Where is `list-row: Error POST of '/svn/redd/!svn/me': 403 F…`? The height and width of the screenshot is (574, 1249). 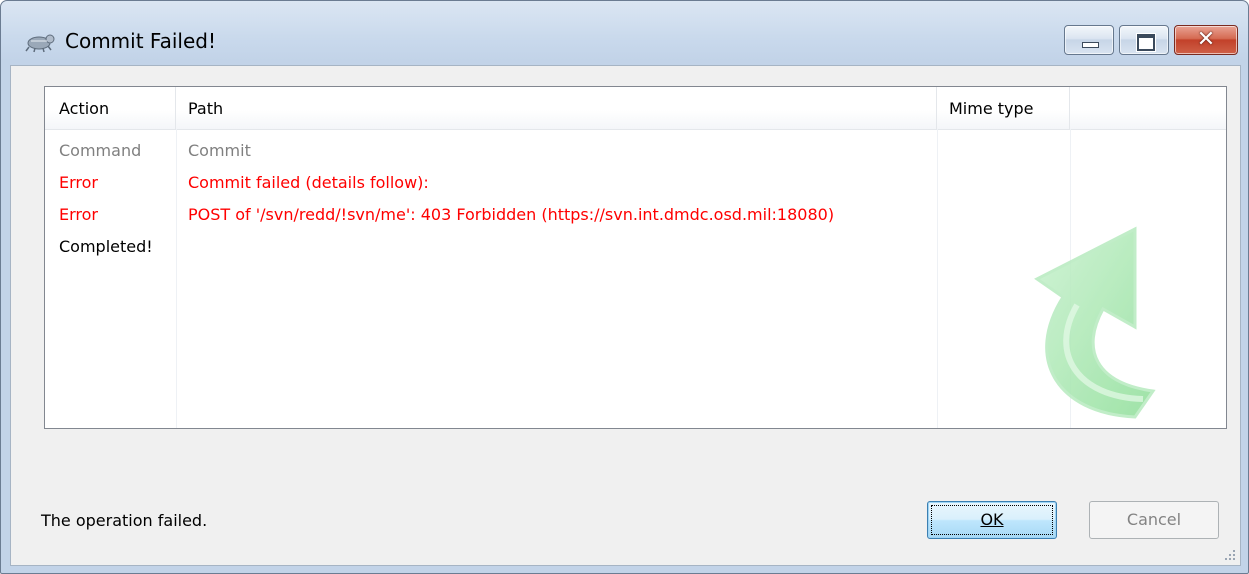 list-row: Error POST of '/svn/redd/!svn/me': 403 F… is located at coordinates (635, 215).